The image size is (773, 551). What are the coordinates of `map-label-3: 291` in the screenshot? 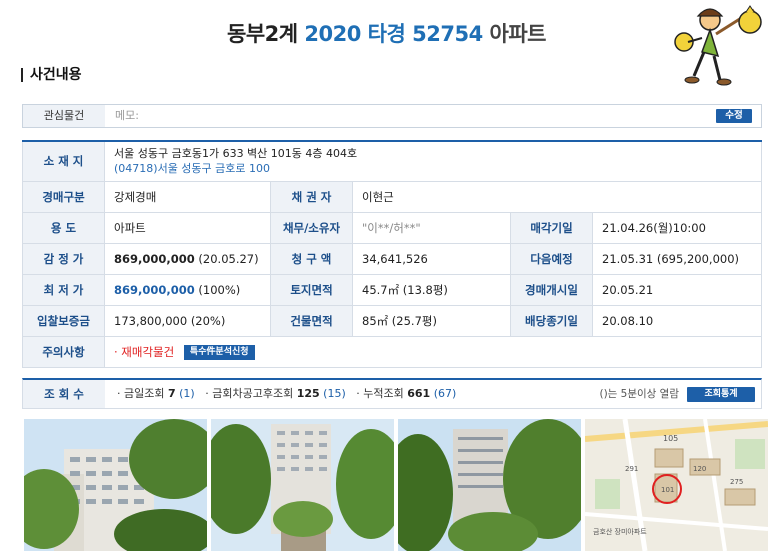 It's located at (631, 469).